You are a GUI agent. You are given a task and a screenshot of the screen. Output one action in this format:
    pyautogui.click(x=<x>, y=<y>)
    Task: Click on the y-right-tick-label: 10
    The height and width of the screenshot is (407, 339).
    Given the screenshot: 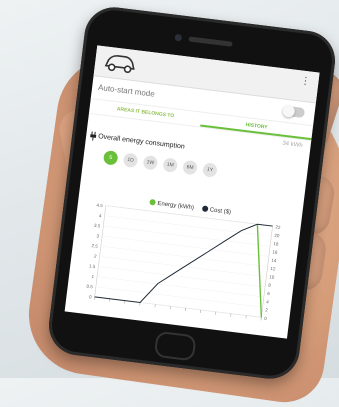 What is the action you would take?
    pyautogui.click(x=272, y=277)
    